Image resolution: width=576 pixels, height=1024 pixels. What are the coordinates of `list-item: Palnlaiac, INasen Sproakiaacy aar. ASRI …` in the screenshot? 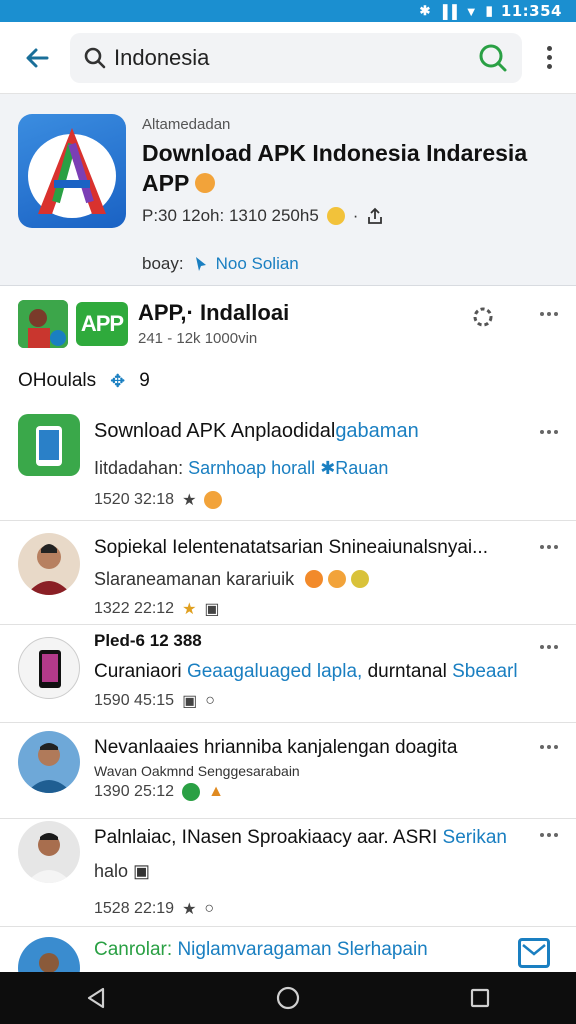 It's located at (288, 873).